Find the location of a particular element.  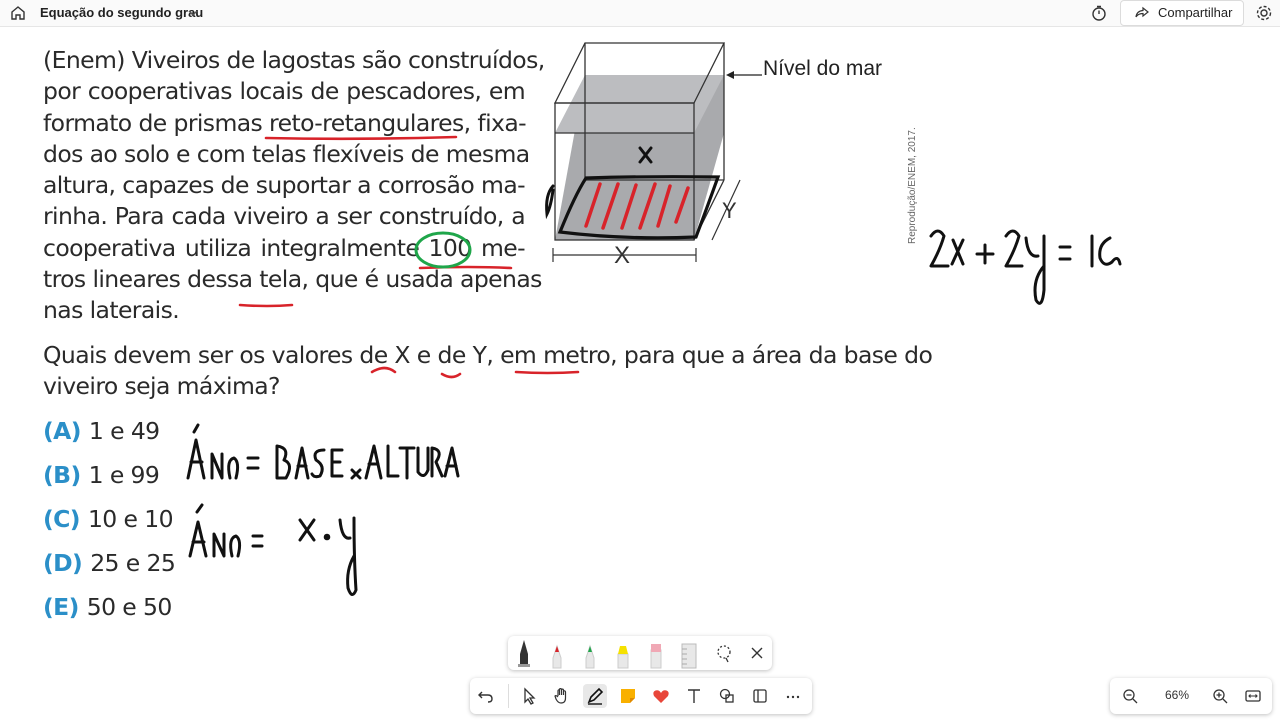

handwritten-area-formula is located at coordinates (323, 451).